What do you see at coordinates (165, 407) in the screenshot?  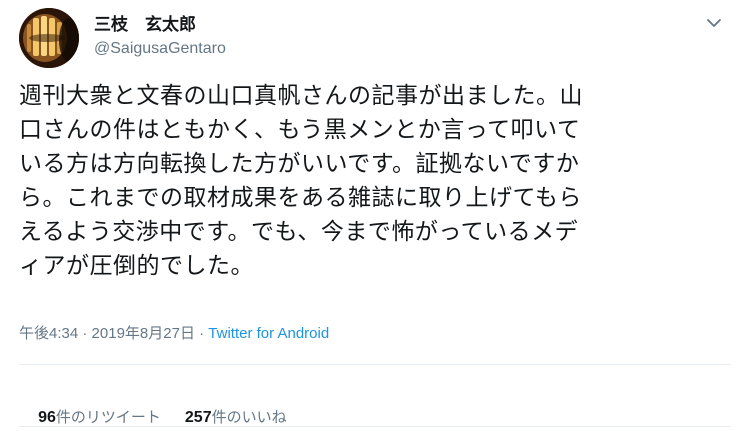 I see `tweet-stats: 96件のリツイート 257件のいいね` at bounding box center [165, 407].